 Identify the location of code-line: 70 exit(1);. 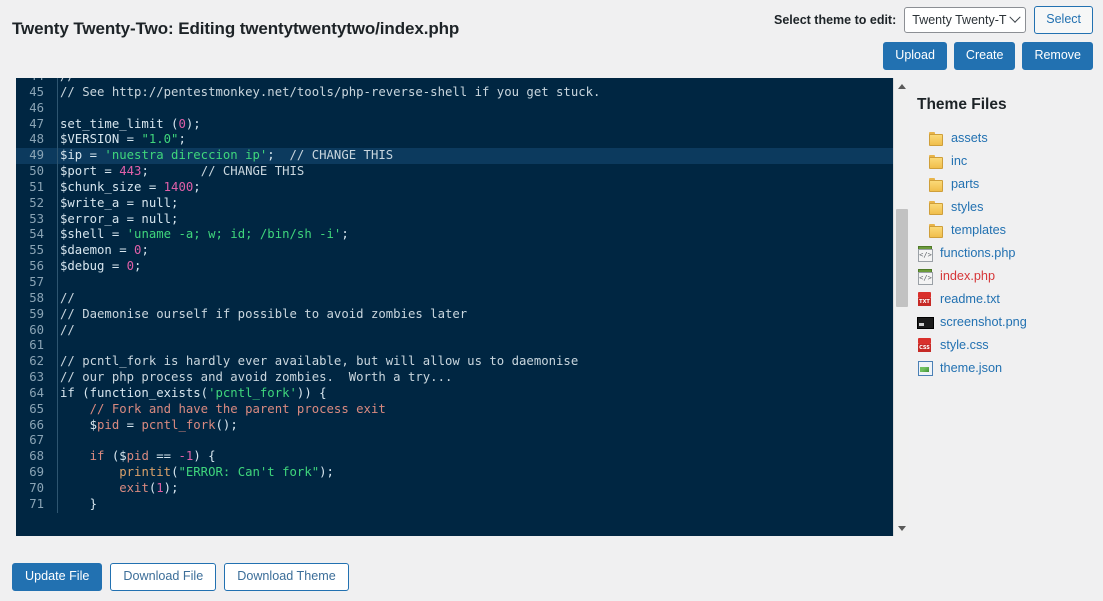
(454, 488).